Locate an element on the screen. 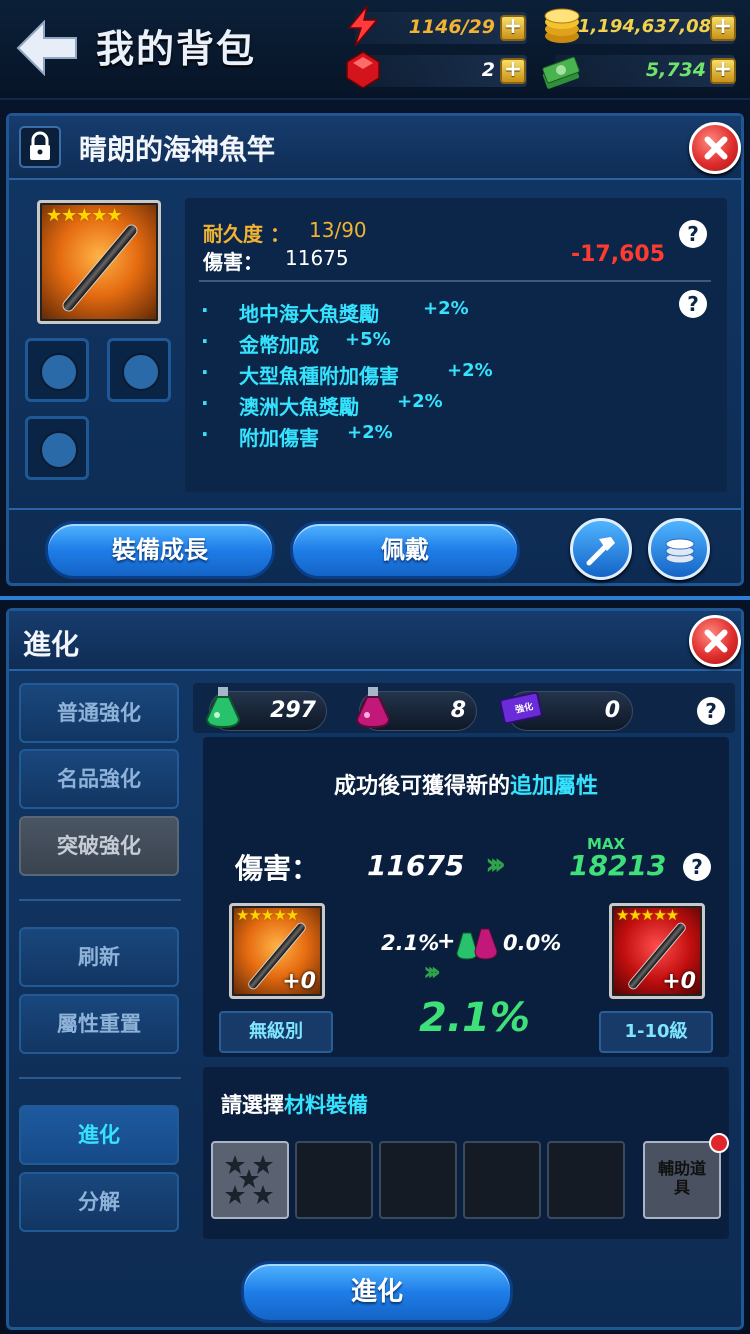 This screenshot has height=1334, width=750. damage-label: 傷害： is located at coordinates (233, 262).